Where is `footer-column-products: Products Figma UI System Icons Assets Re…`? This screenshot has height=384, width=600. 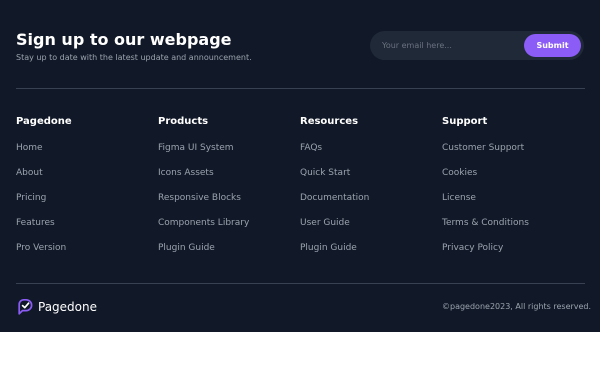 footer-column-products: Products Figma UI System Icons Assets Re… is located at coordinates (228, 184).